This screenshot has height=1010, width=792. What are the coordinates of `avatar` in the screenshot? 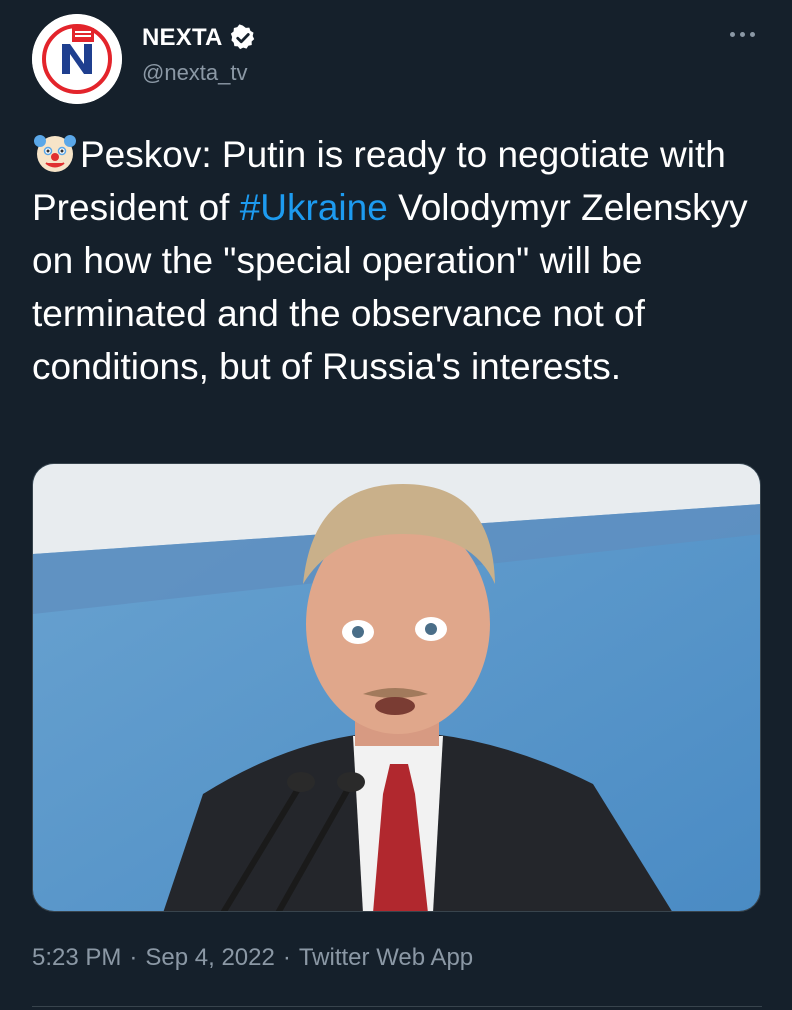 It's located at (77, 59).